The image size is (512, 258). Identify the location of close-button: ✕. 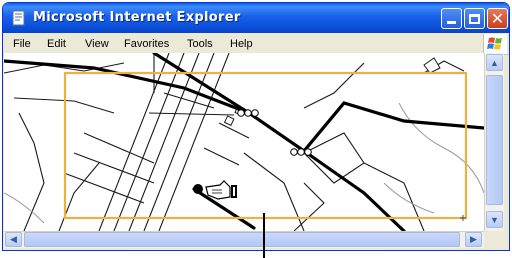
(497, 18).